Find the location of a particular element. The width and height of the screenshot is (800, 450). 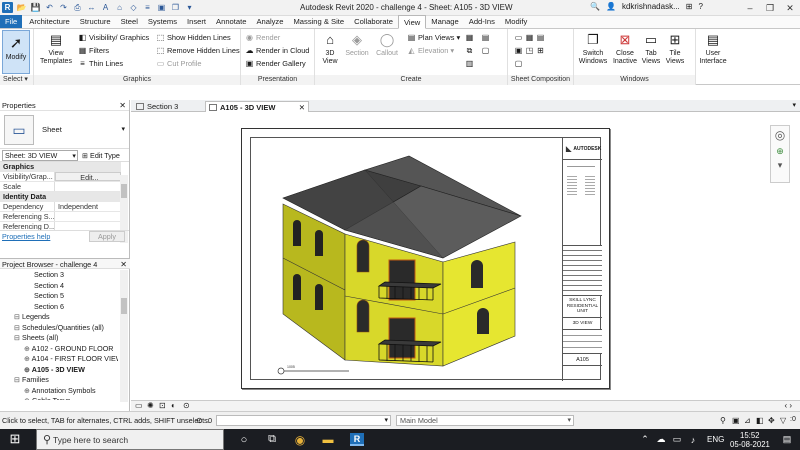

print-icon: ⎙ is located at coordinates (77, 7).